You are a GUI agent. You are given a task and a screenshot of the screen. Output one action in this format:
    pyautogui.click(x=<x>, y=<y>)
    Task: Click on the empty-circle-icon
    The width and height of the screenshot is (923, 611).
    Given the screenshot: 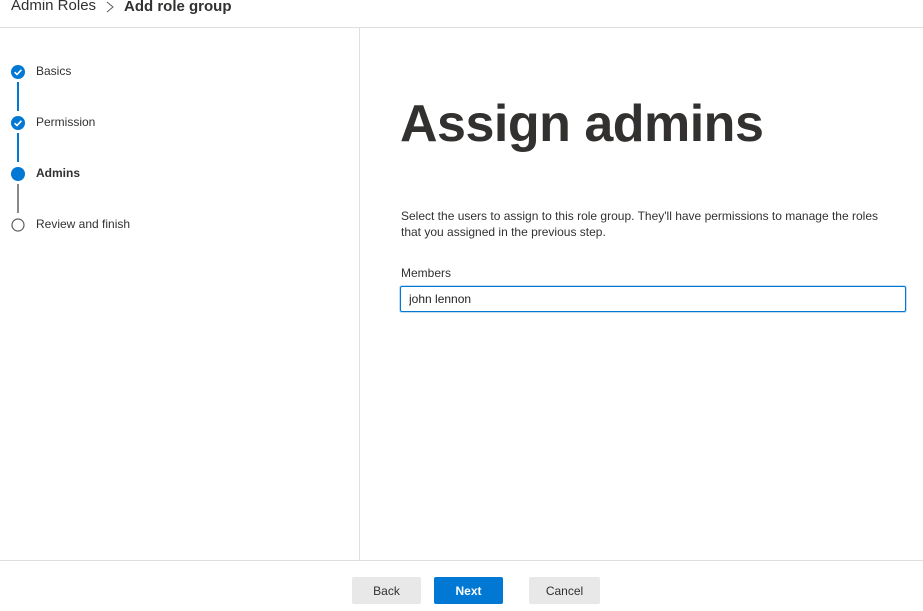 What is the action you would take?
    pyautogui.click(x=18, y=225)
    